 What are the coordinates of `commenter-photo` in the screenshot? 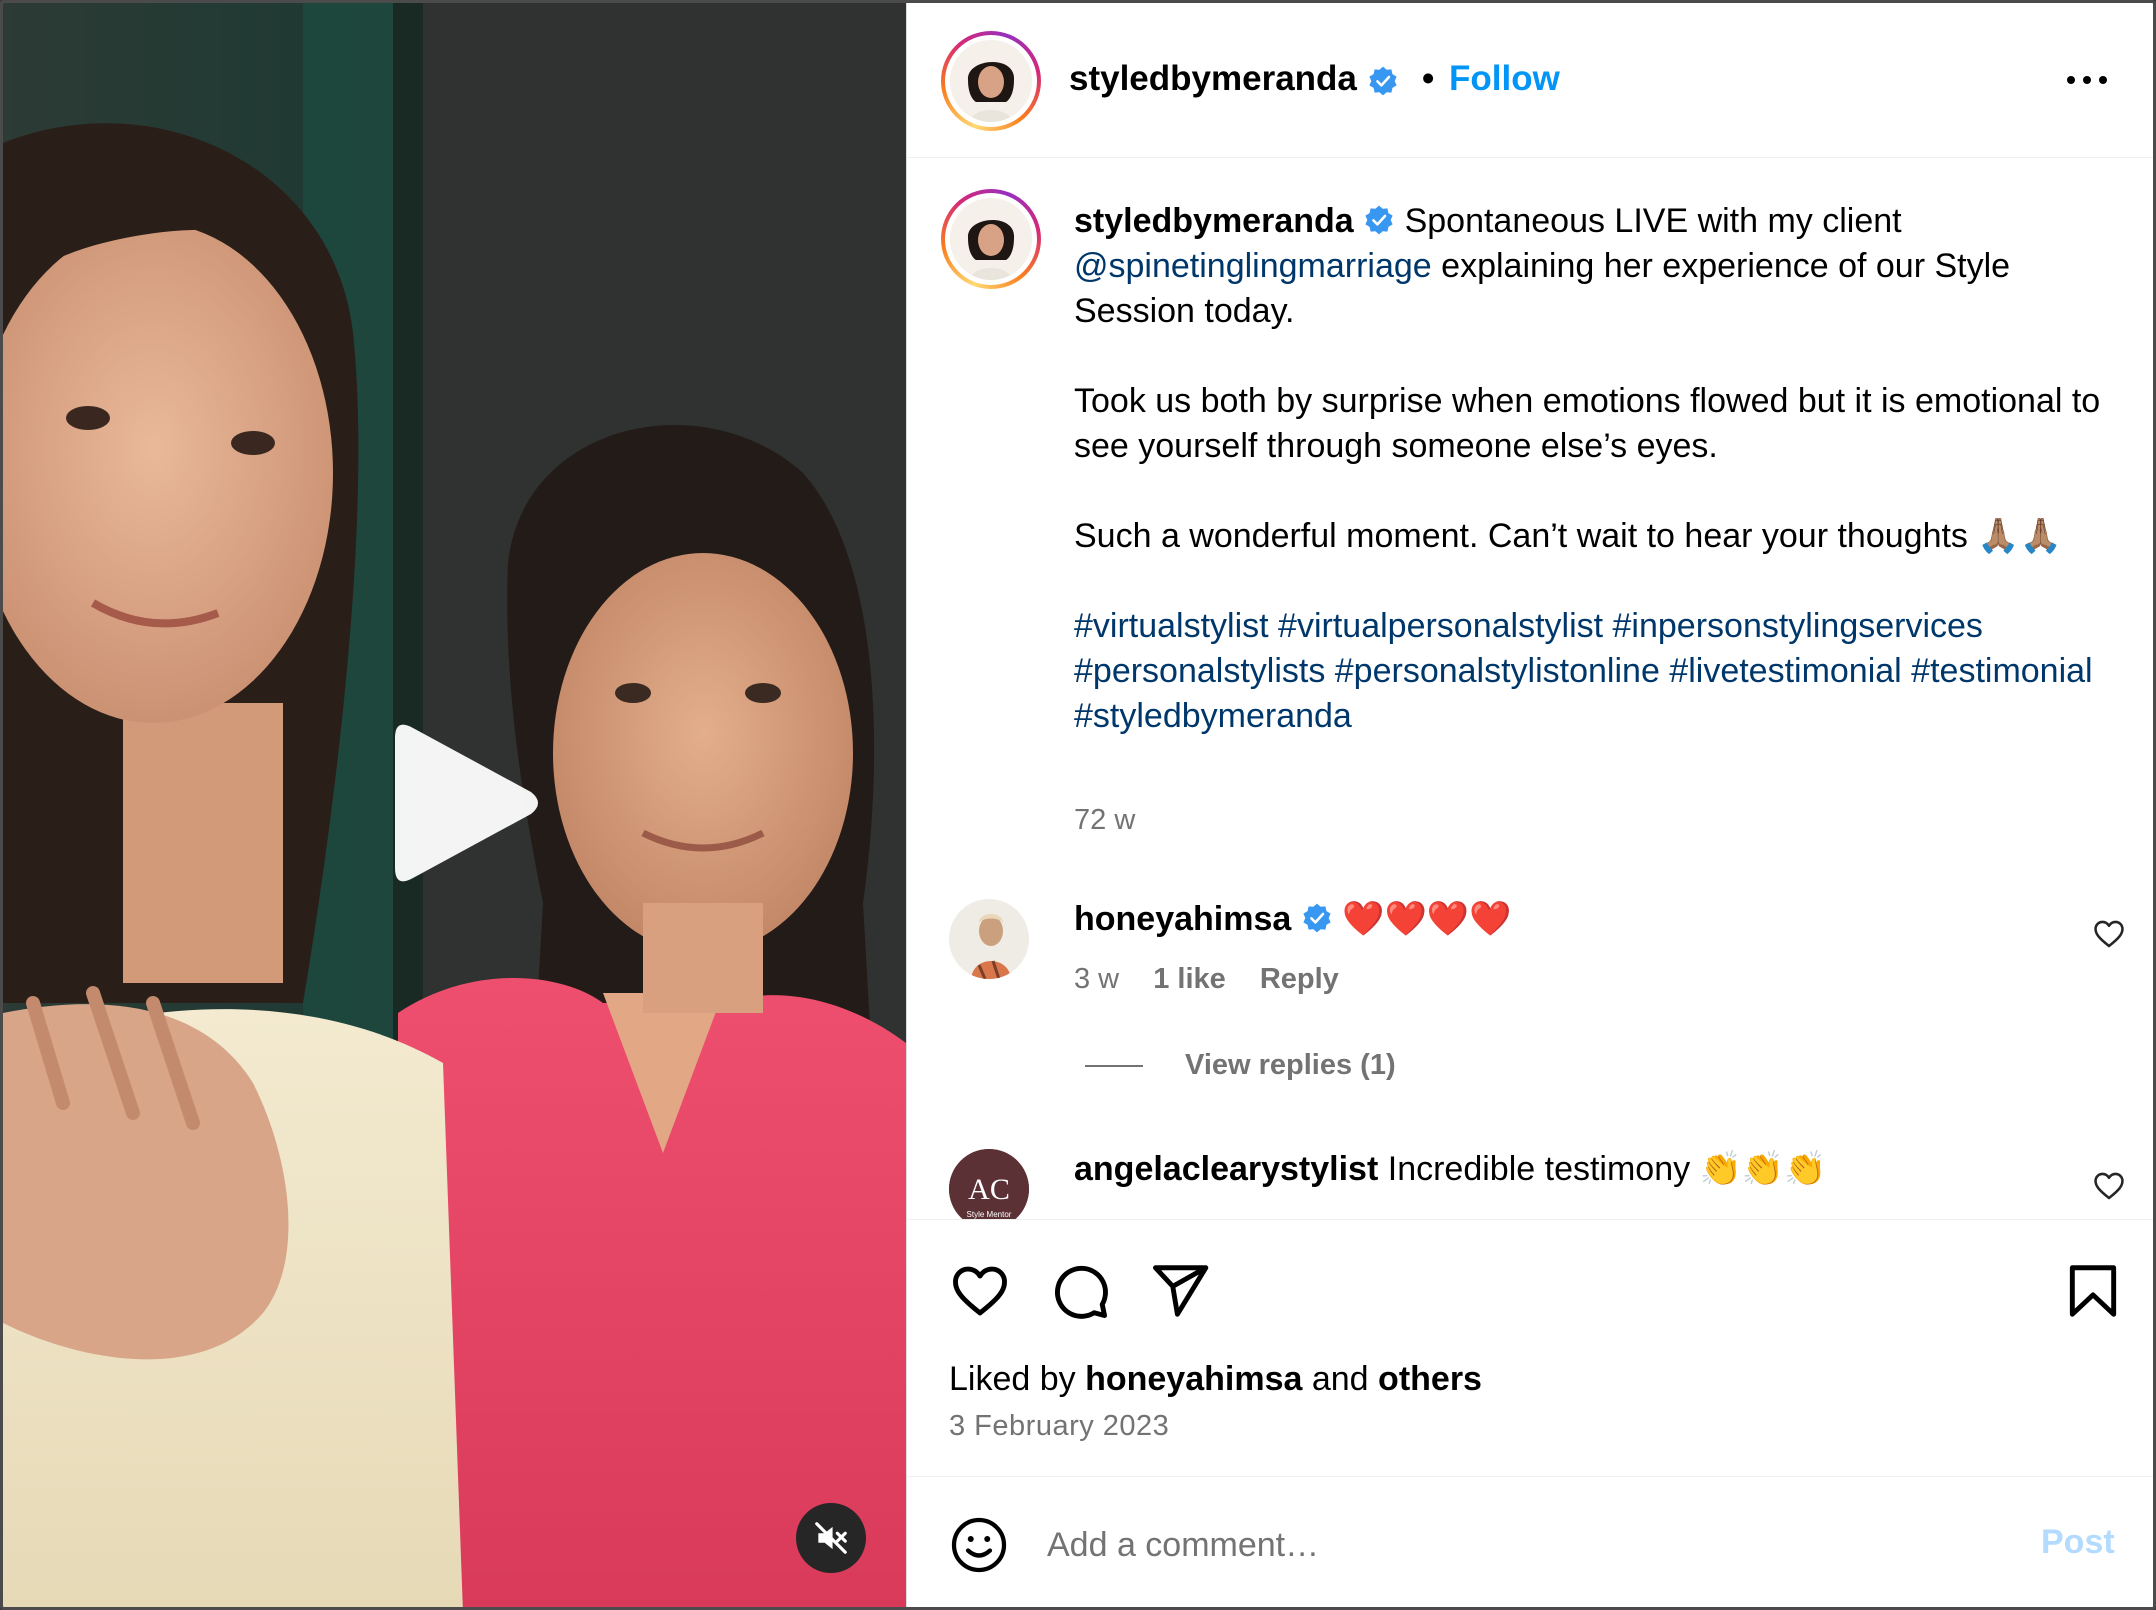 It's located at (989, 939).